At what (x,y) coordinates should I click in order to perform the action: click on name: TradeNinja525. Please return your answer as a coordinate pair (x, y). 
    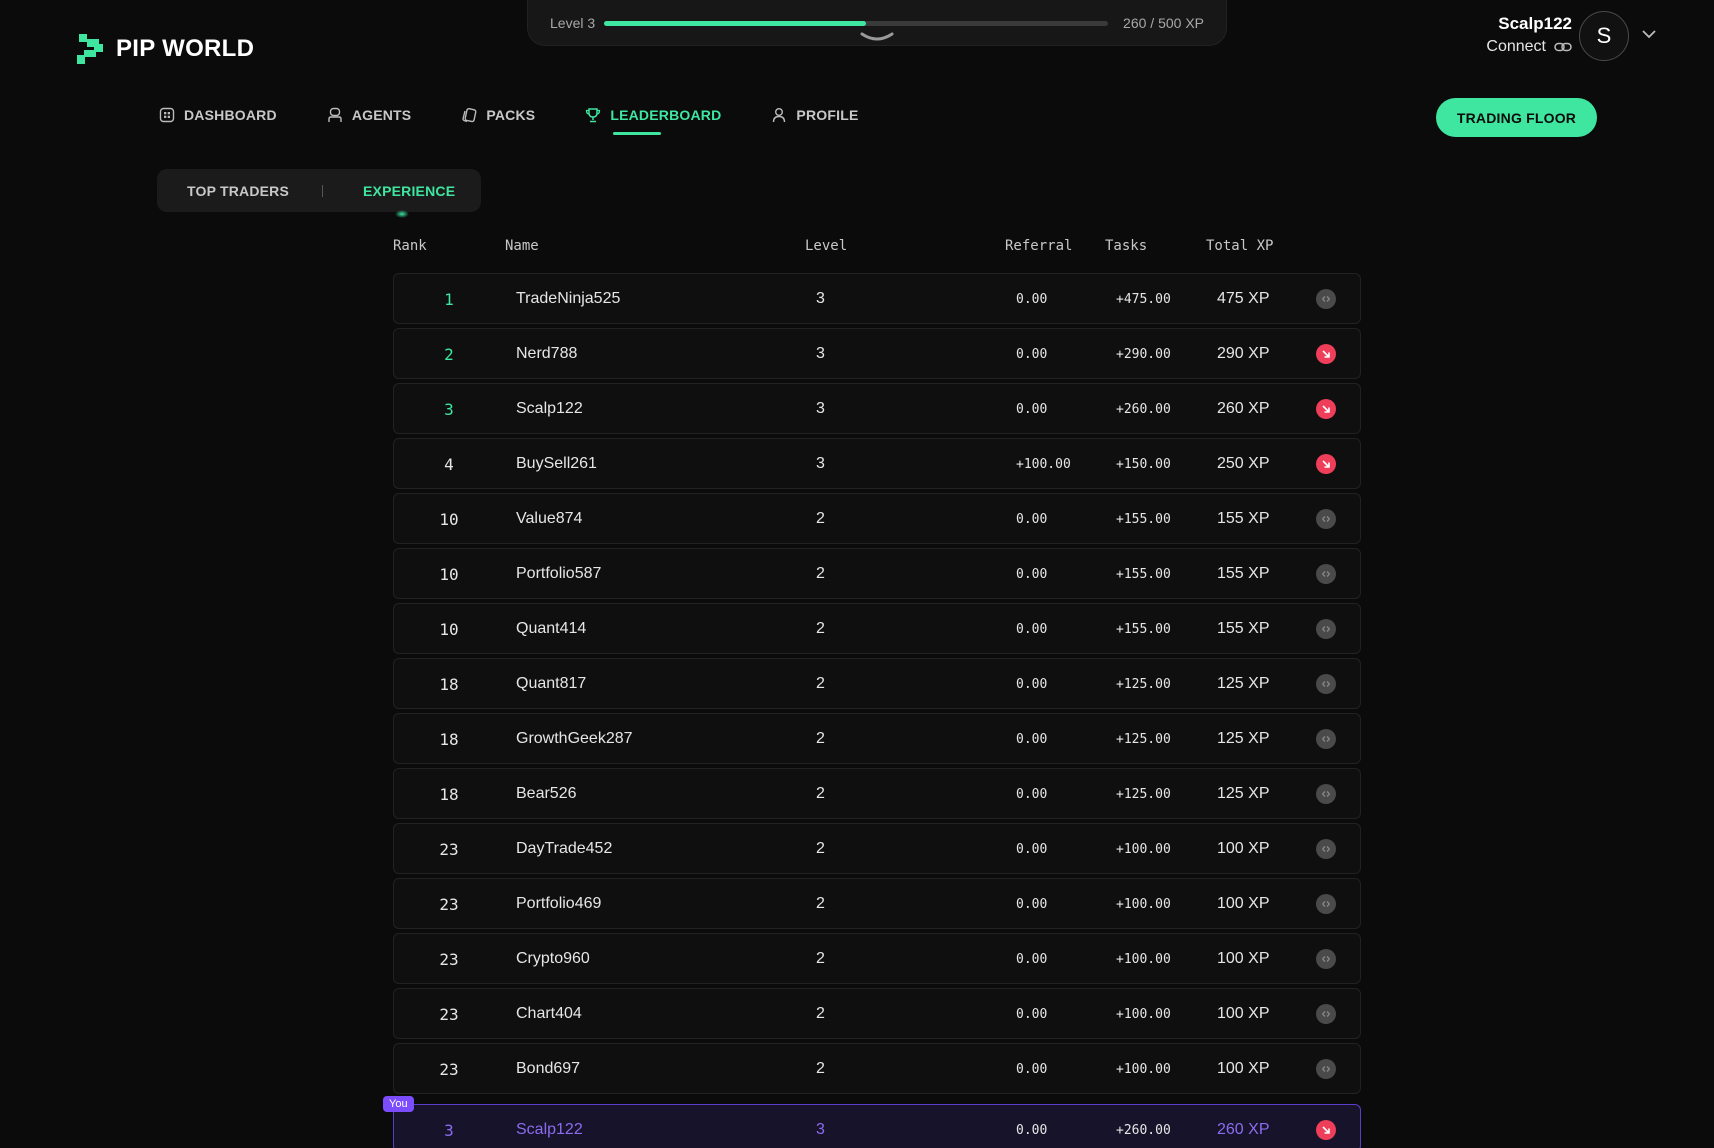
    Looking at the image, I should click on (568, 298).